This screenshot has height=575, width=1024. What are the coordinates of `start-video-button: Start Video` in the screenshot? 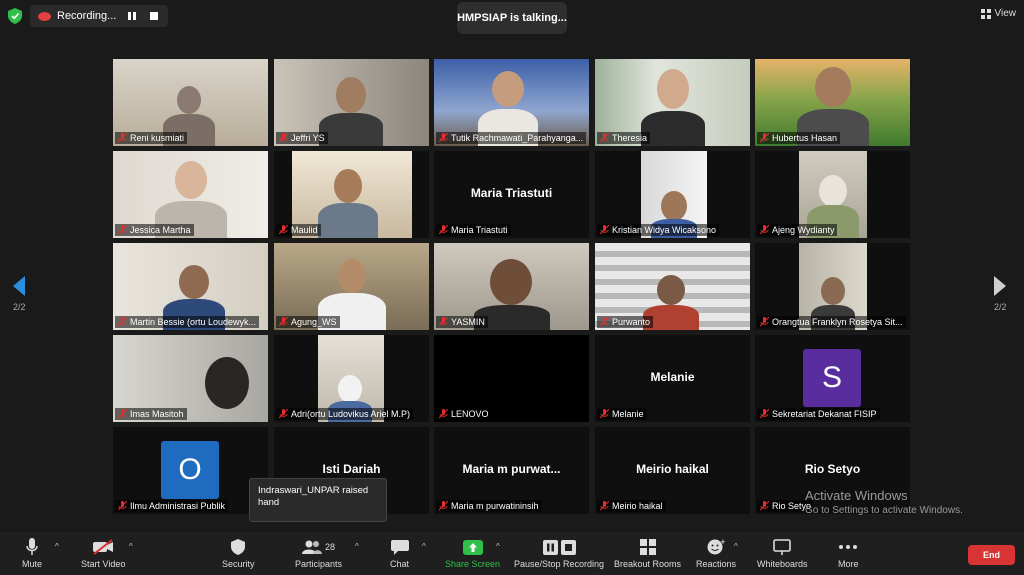 It's located at (103, 553).